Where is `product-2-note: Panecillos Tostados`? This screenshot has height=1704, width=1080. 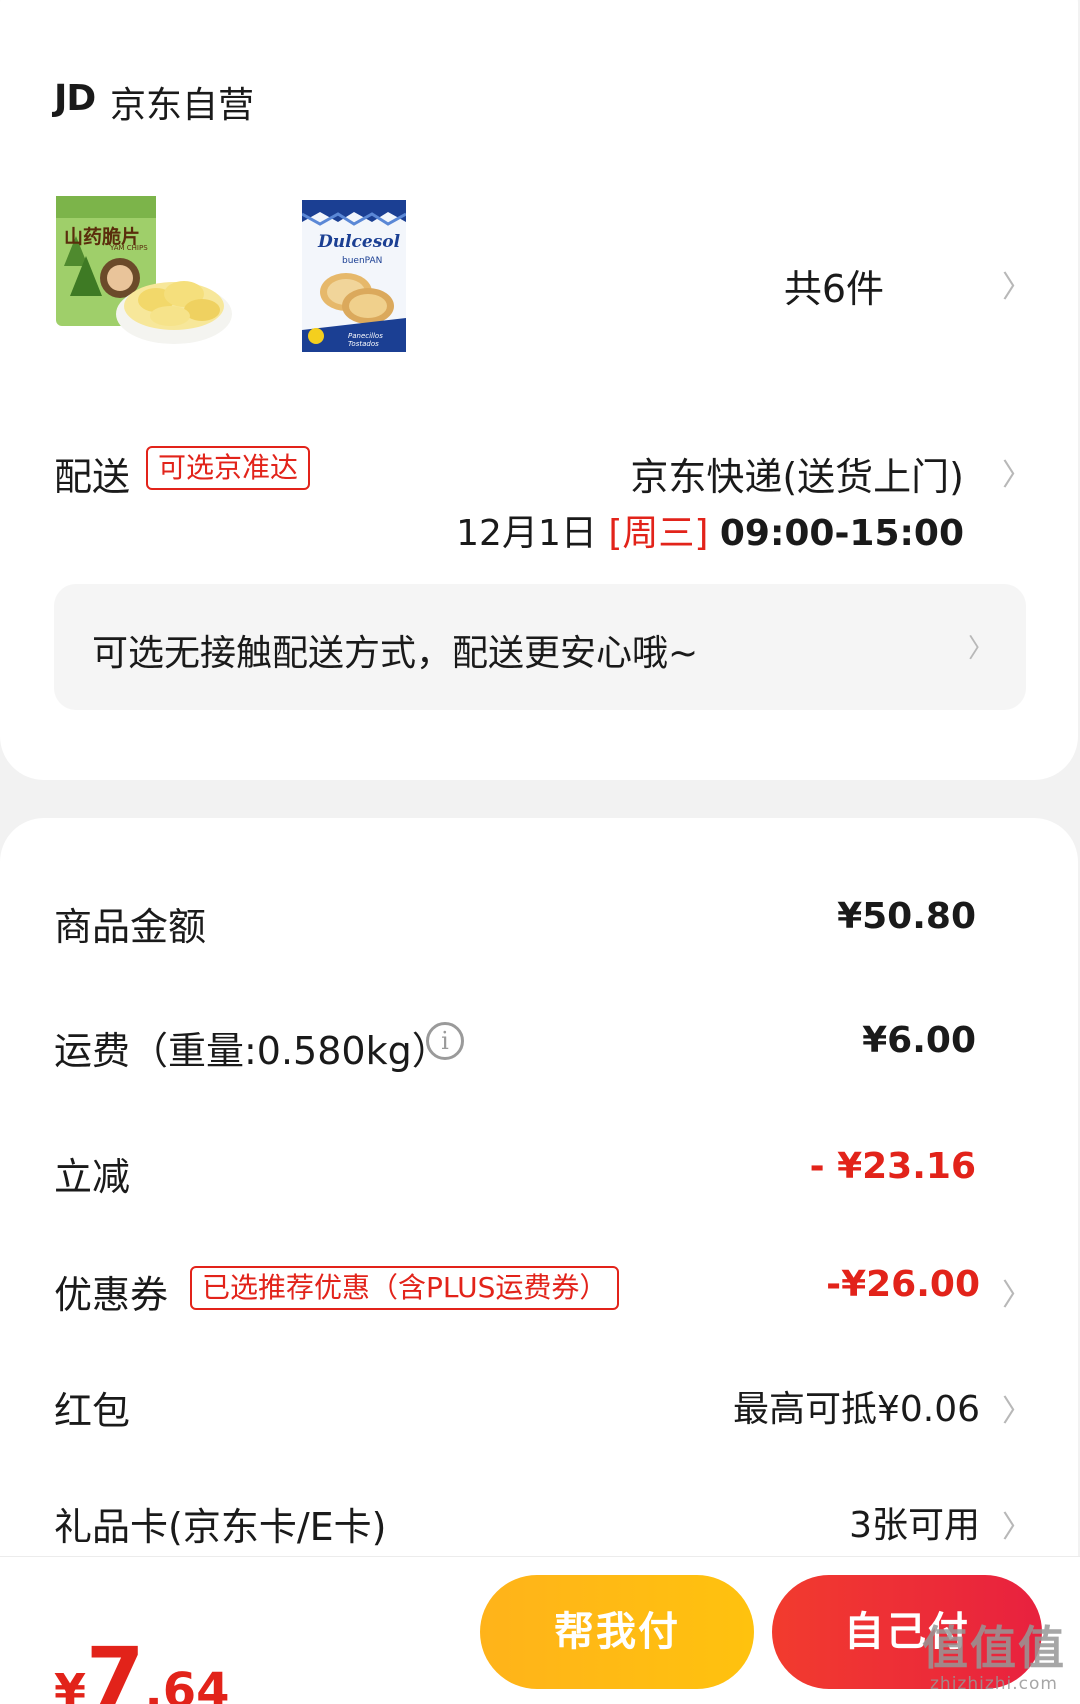 product-2-note: Panecillos Tostados is located at coordinates (365, 340).